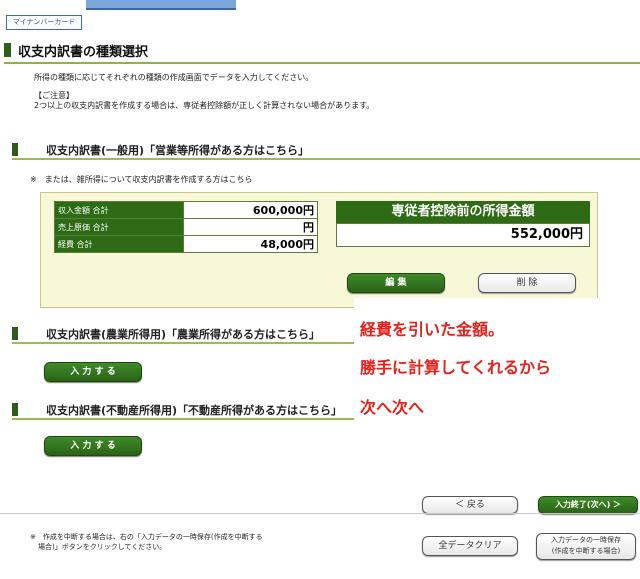  Describe the element at coordinates (396, 283) in the screenshot. I see `edit-button: 編 集` at that location.